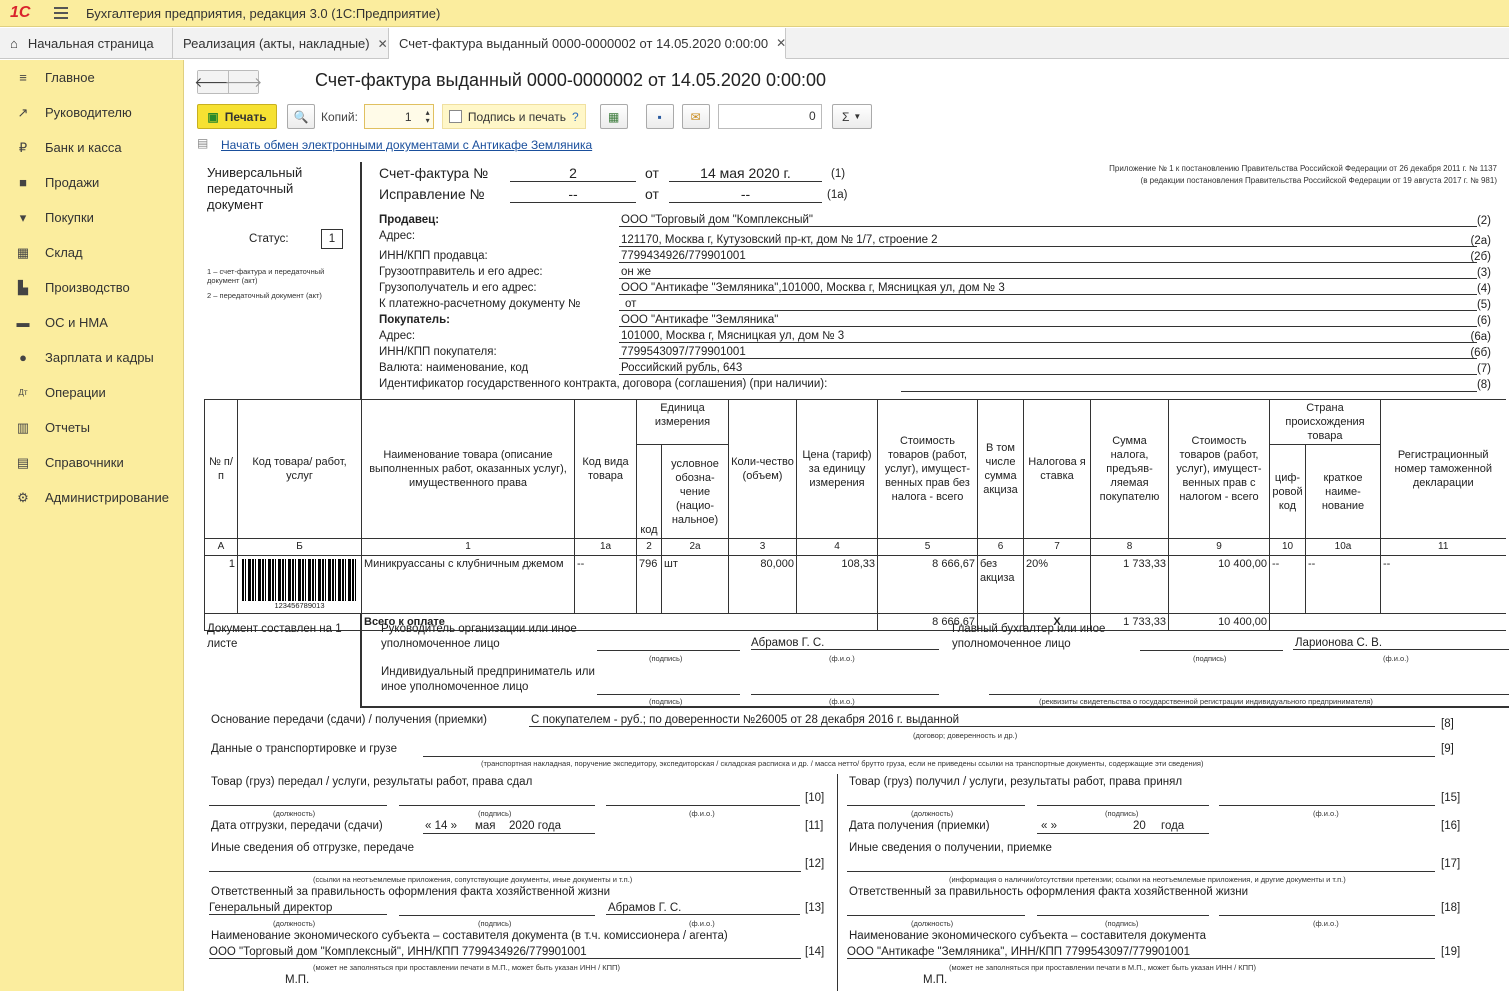 This screenshot has height=991, width=1509. What do you see at coordinates (845, 116) in the screenshot?
I see `sum-icon: Σ` at bounding box center [845, 116].